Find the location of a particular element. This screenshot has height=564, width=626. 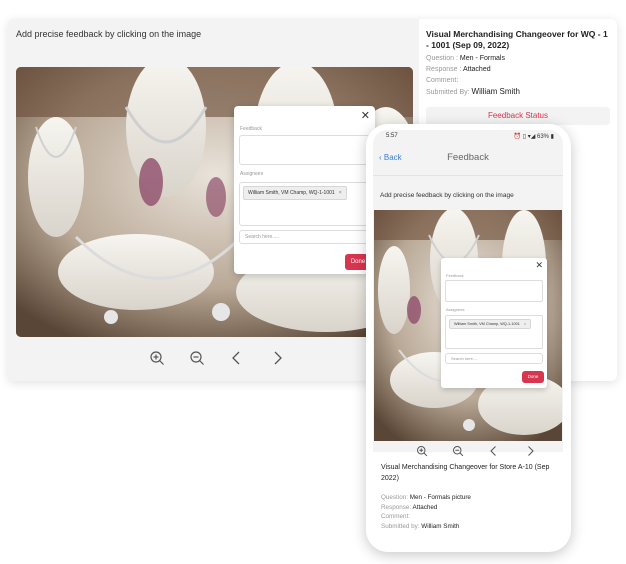

phone-toolbar is located at coordinates (476, 451).